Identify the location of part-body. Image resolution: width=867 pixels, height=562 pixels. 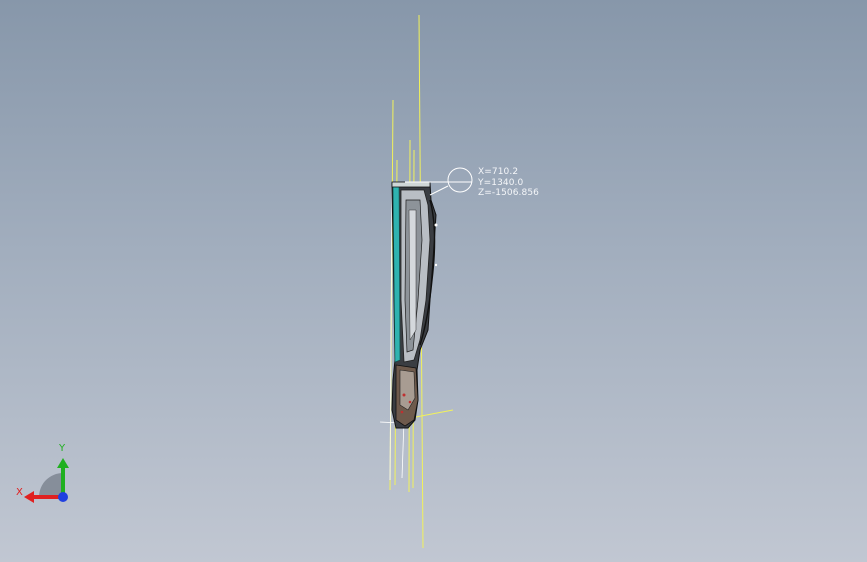
(414, 305).